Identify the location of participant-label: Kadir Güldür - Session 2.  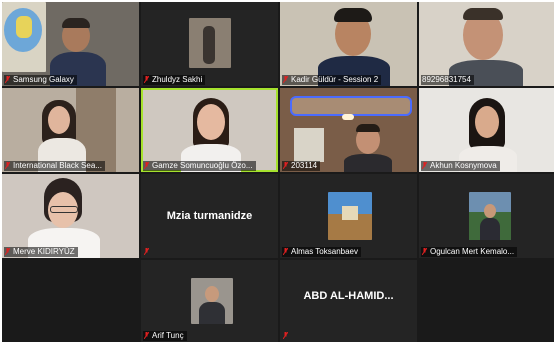
(332, 80).